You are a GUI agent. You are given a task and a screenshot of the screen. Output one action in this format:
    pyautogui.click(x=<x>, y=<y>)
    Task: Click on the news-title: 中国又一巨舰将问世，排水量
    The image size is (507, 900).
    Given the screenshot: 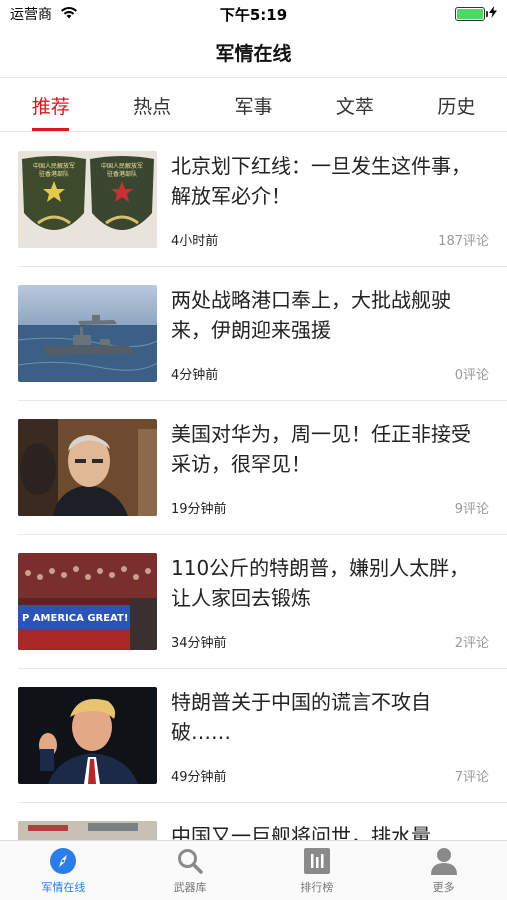 What is the action you would take?
    pyautogui.click(x=330, y=831)
    